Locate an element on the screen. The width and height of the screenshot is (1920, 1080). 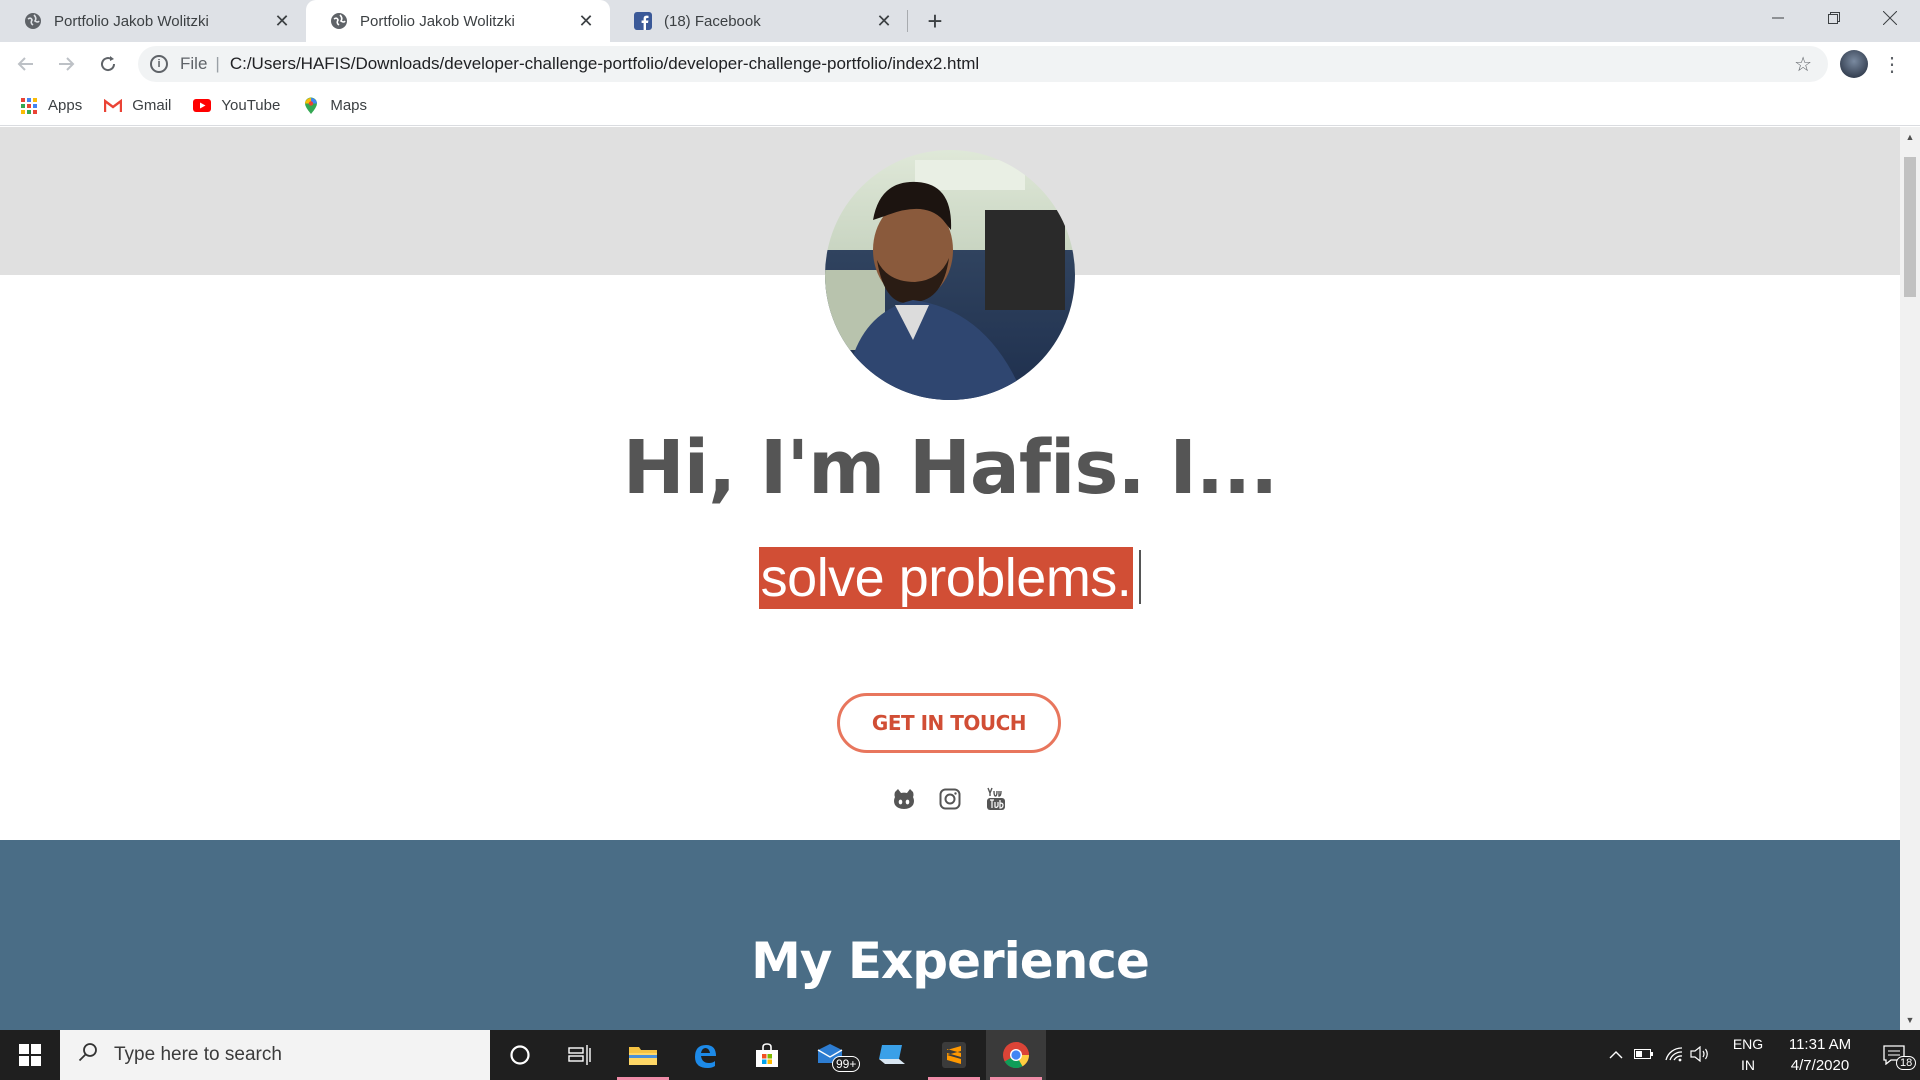
input-language: ENG IN is located at coordinates (1748, 1055).